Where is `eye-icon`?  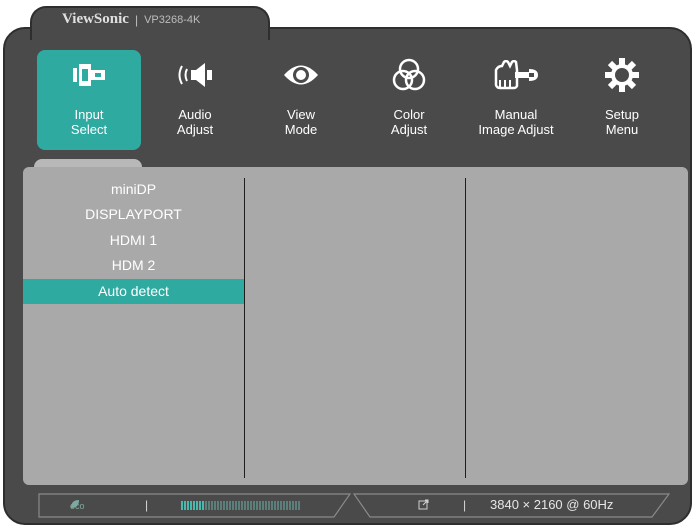 eye-icon is located at coordinates (301, 75).